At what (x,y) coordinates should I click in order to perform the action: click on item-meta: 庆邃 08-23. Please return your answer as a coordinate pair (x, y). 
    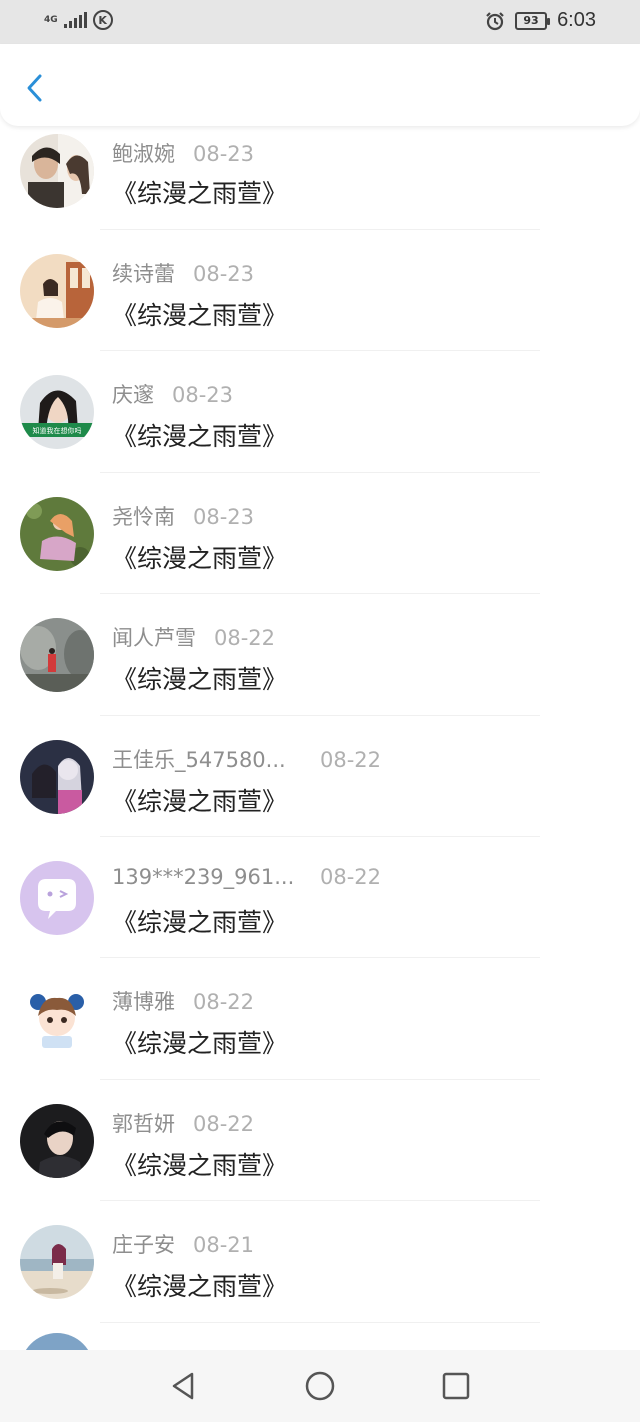
    Looking at the image, I should click on (172, 394).